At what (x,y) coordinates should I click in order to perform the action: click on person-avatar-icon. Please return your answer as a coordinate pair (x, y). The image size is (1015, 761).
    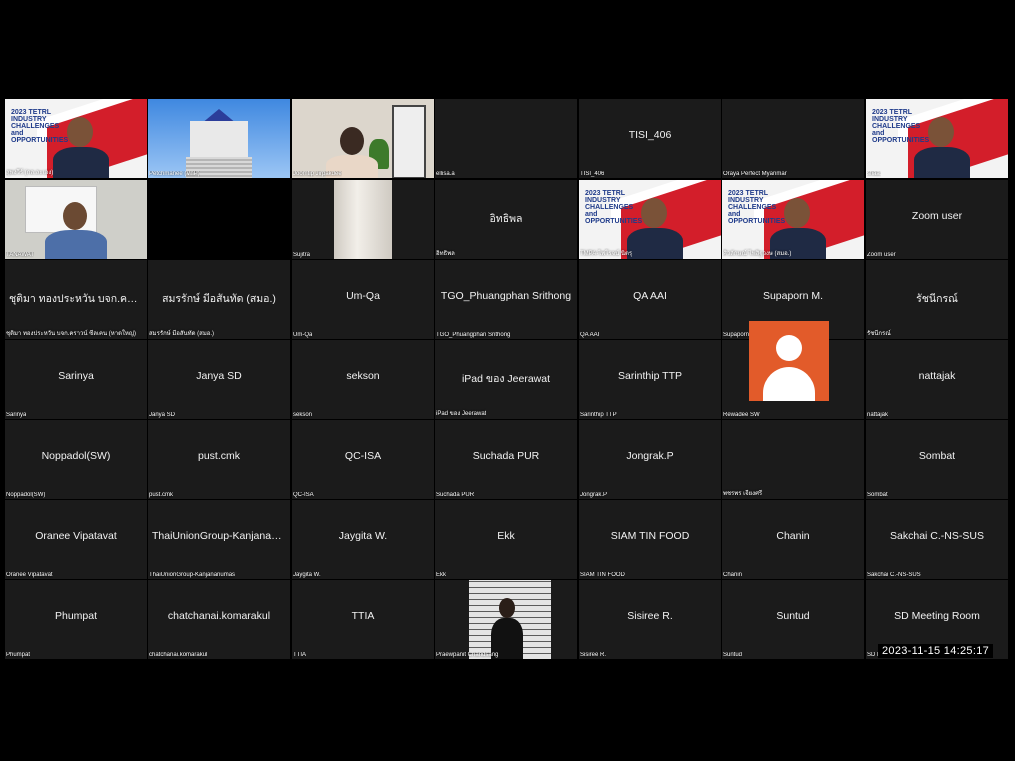
    Looking at the image, I should click on (789, 348).